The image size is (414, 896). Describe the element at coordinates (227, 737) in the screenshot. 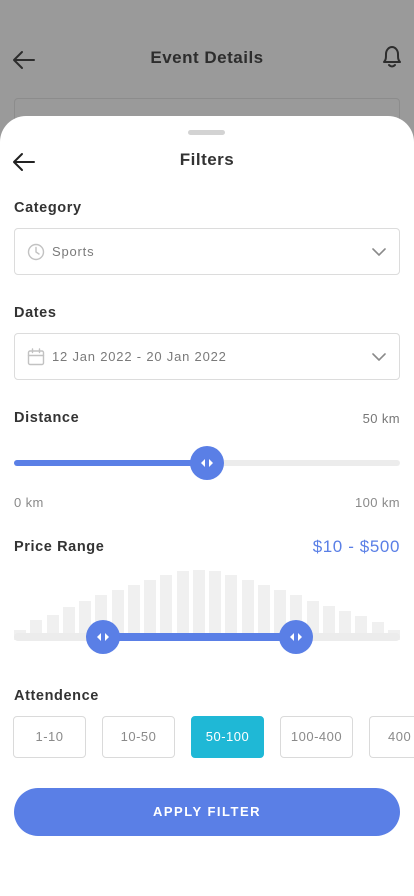

I see `attendence-chip-selected: 50-100` at that location.